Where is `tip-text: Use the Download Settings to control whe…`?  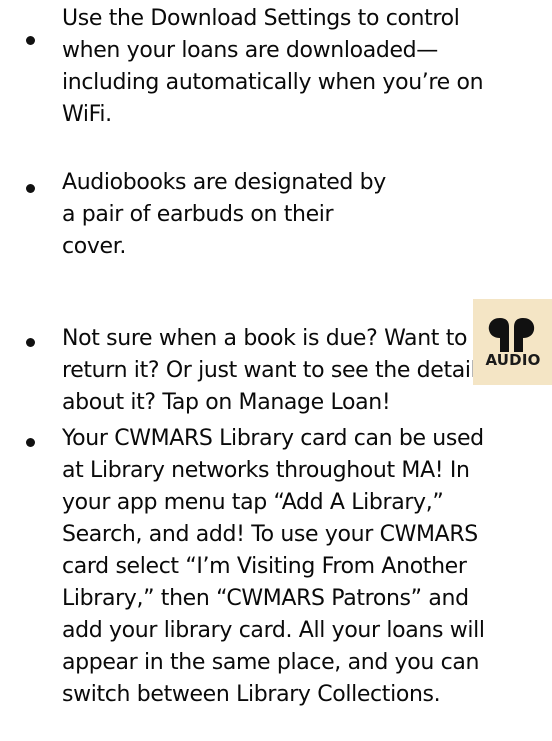 tip-text: Use the Download Settings to control whe… is located at coordinates (273, 66).